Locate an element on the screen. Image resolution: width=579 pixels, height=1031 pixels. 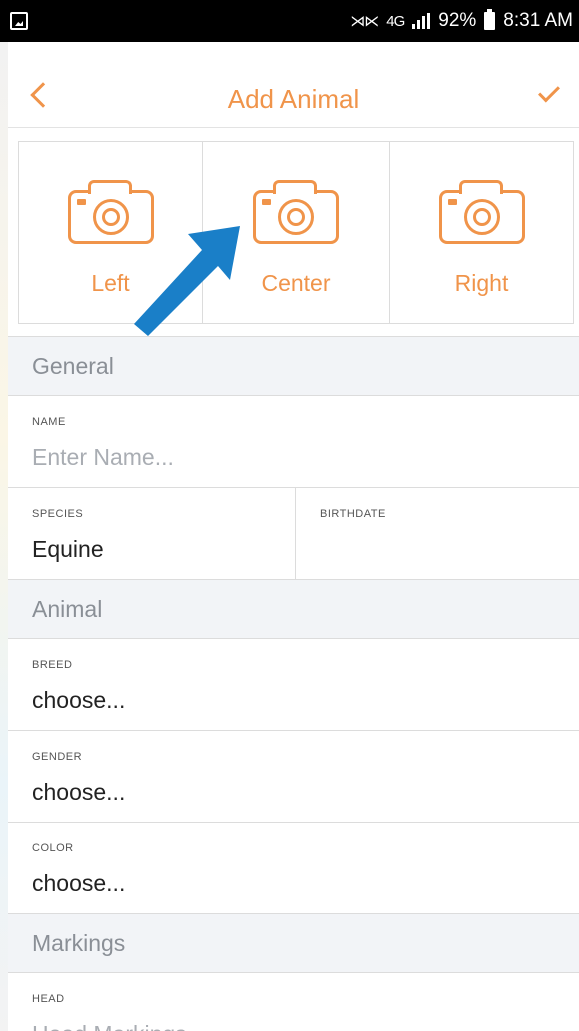
species-birthdate-row: SPECIES Equine BIRTHDATE is located at coordinates (293, 534).